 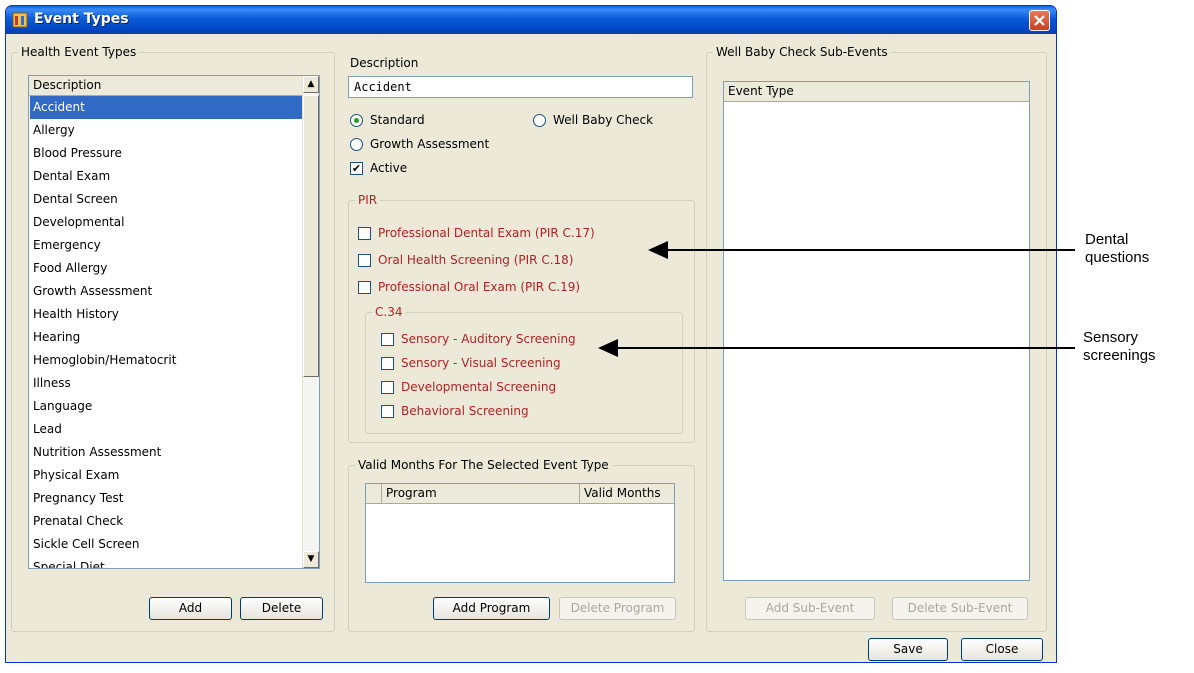 I want to click on row-selector-header, so click(x=374, y=493).